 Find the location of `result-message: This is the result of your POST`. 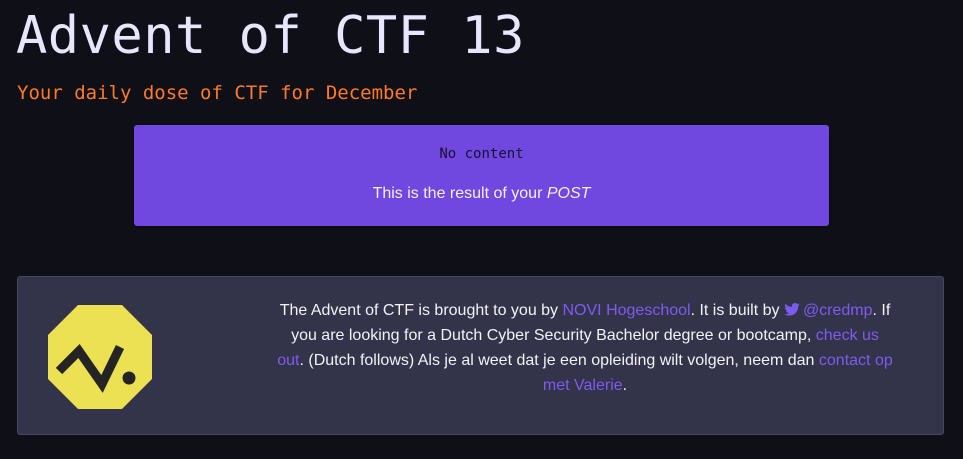

result-message: This is the result of your POST is located at coordinates (481, 194).